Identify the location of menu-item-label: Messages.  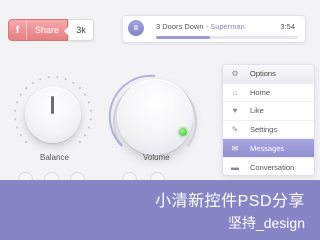
(267, 148).